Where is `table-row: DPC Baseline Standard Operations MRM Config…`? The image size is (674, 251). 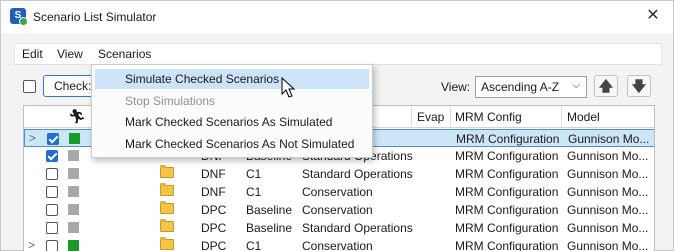
table-row: DPC Baseline Standard Operations MRM Config… is located at coordinates (339, 228).